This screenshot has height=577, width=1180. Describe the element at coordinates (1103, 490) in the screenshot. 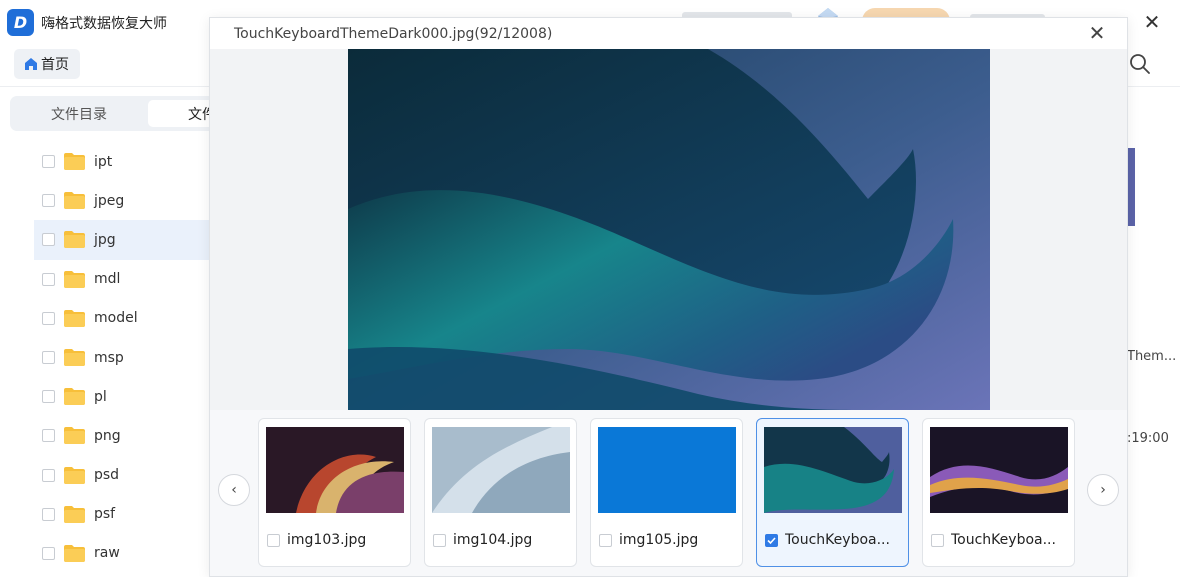

I see `chevron-right-icon: ›` at that location.